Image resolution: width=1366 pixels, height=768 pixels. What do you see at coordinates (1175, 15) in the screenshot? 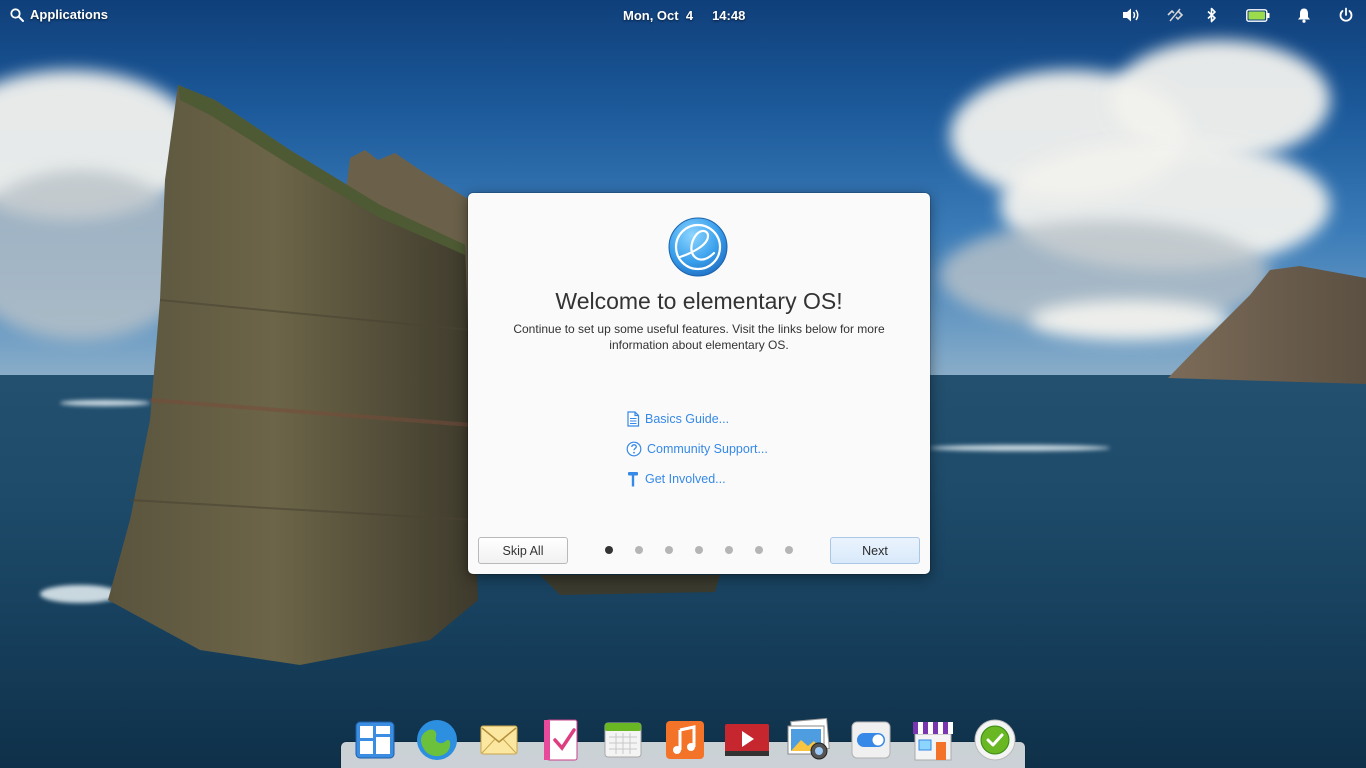
I see `network-icon` at bounding box center [1175, 15].